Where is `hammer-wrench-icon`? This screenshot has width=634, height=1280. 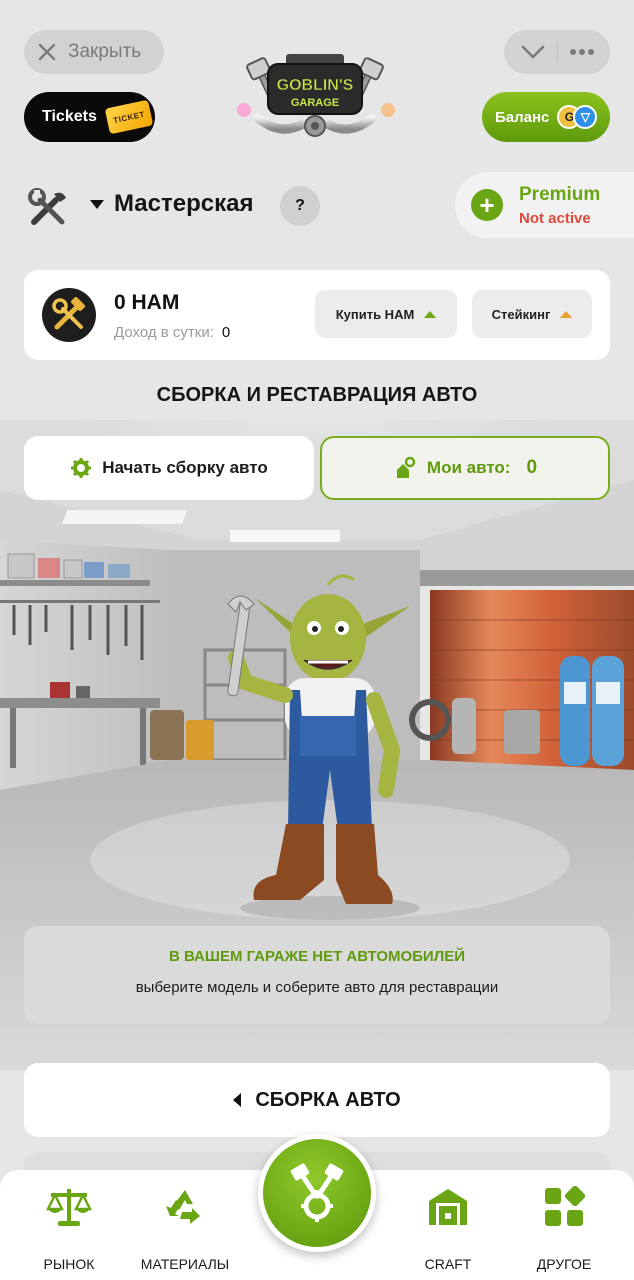
hammer-wrench-icon is located at coordinates (68, 313).